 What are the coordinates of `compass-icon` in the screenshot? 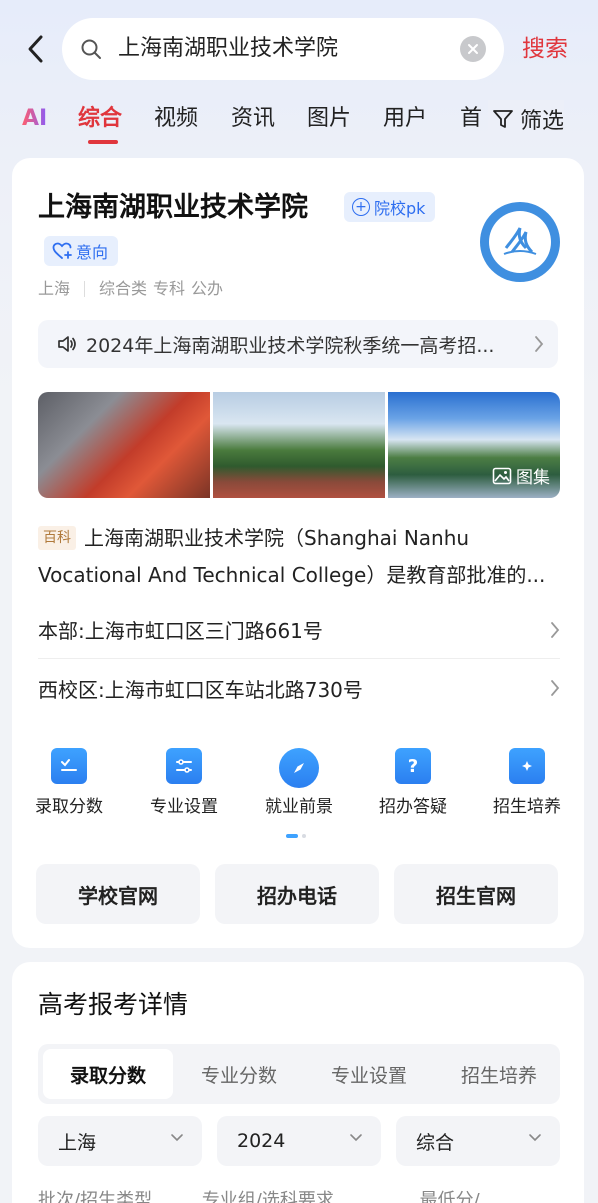 It's located at (299, 768).